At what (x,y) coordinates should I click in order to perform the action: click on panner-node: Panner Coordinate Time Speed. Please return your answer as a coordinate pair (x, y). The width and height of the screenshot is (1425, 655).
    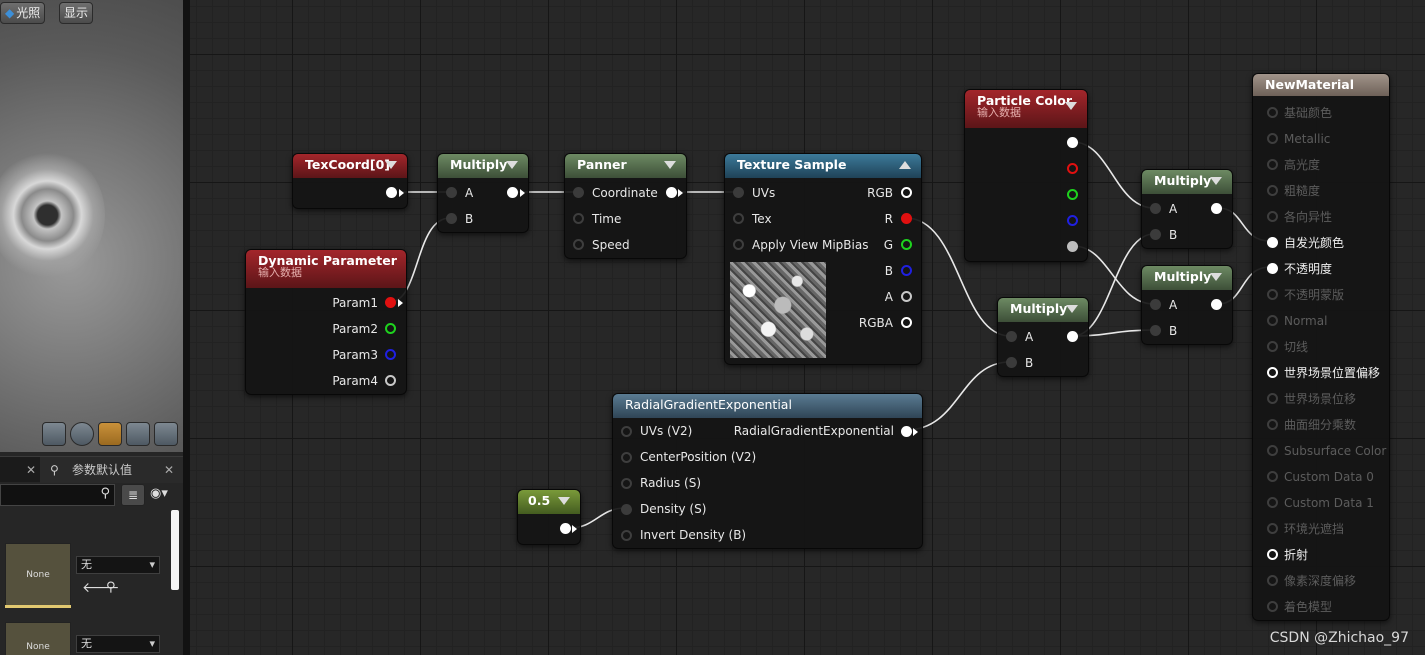
    Looking at the image, I should click on (625, 206).